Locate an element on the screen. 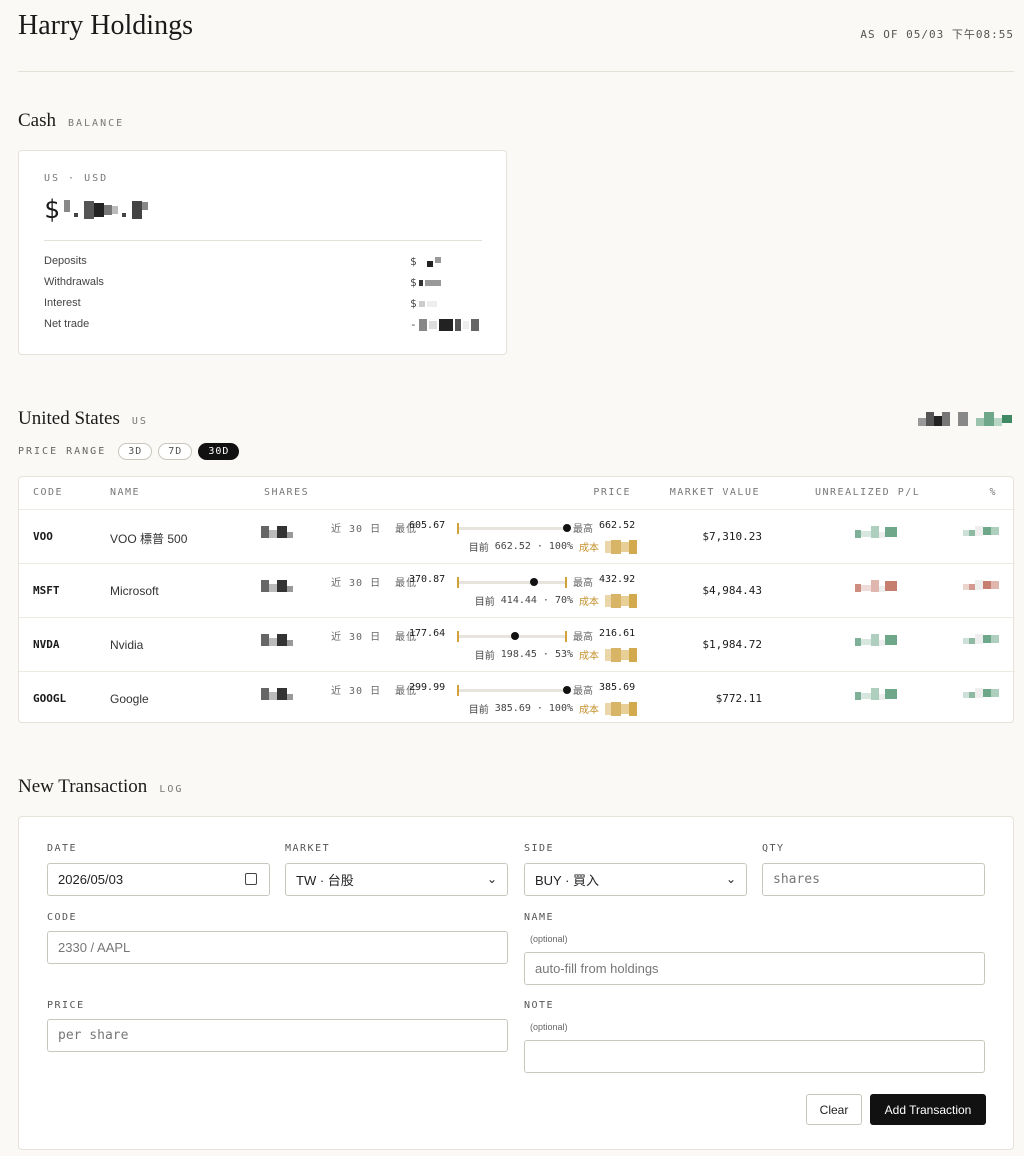 This screenshot has width=1024, height=1156. holding-code: NVDA is located at coordinates (46, 644).